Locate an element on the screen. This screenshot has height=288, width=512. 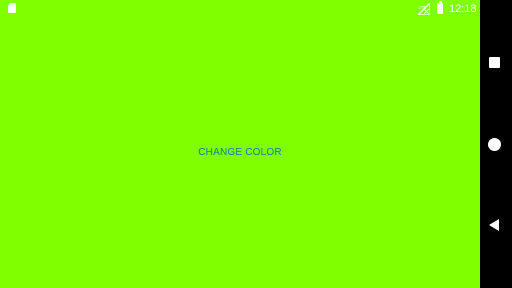
navigation-bar is located at coordinates (496, 144).